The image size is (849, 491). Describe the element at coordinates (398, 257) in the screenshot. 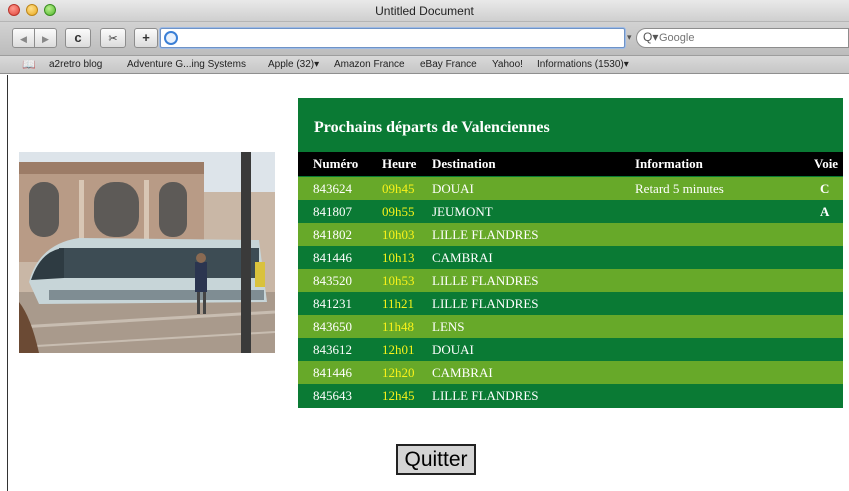

I see `row-time: 10h13` at that location.